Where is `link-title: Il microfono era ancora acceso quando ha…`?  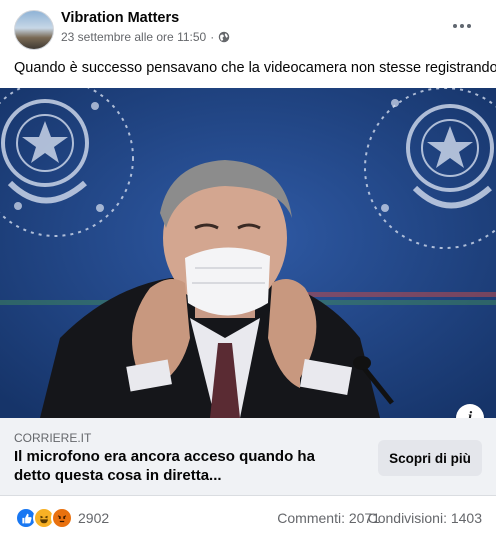
link-title: Il microfono era ancora acceso quando ha… is located at coordinates (179, 466).